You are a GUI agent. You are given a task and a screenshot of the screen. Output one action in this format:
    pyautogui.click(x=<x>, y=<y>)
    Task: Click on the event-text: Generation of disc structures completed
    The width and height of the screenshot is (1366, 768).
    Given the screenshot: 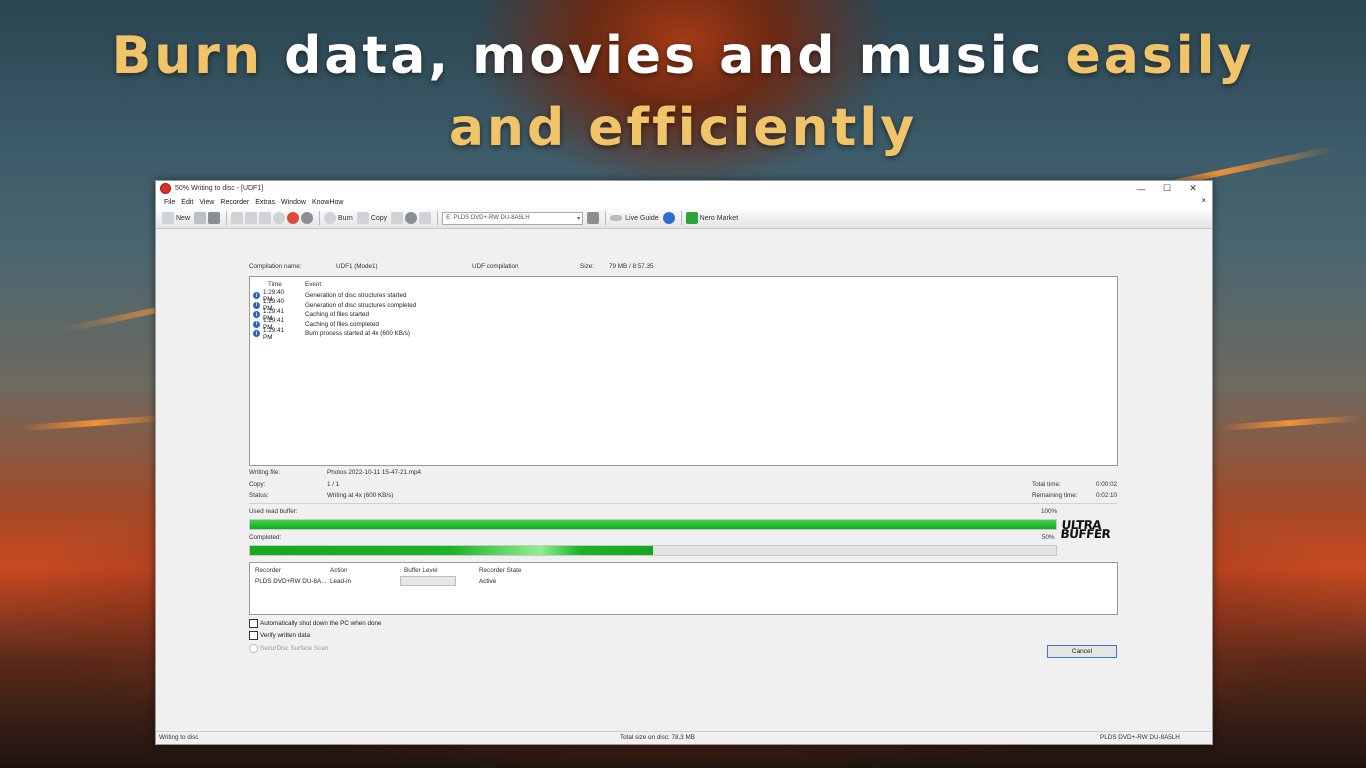 What is the action you would take?
    pyautogui.click(x=361, y=305)
    